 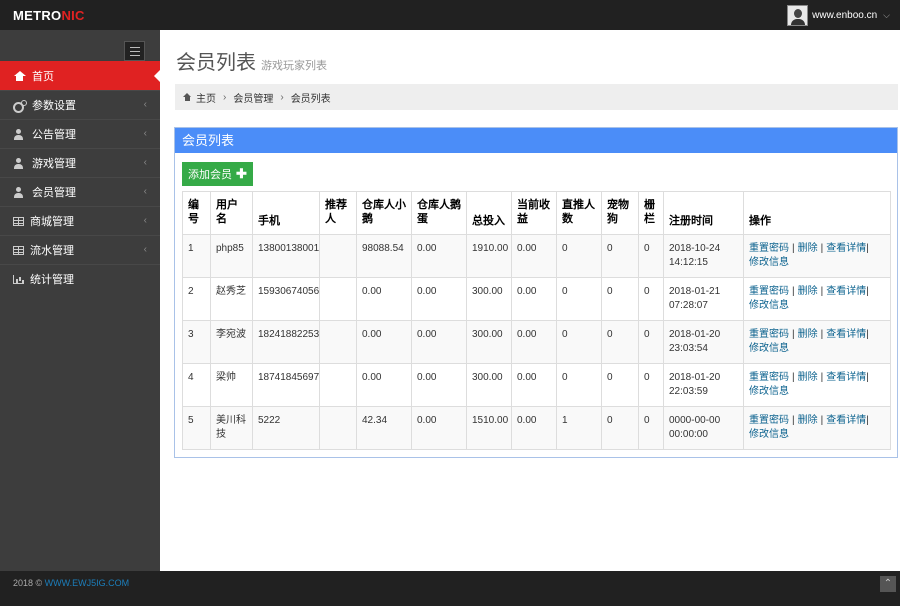 What do you see at coordinates (225, 97) in the screenshot?
I see `chevron-right-icon: ›` at bounding box center [225, 97].